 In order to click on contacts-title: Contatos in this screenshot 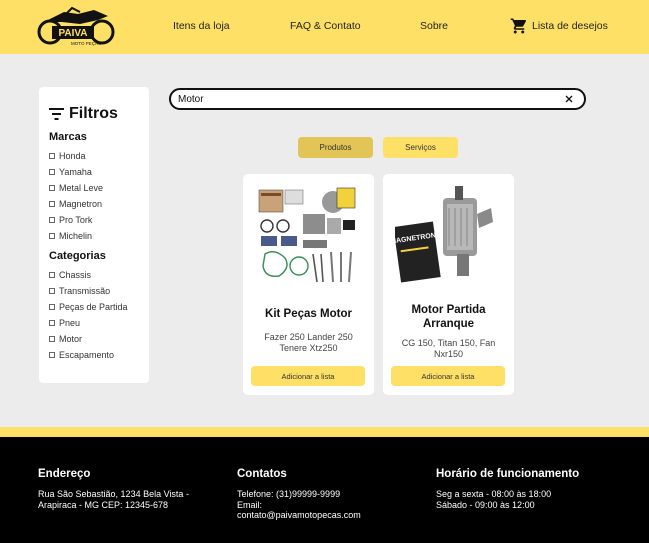, I will do `click(262, 474)`.